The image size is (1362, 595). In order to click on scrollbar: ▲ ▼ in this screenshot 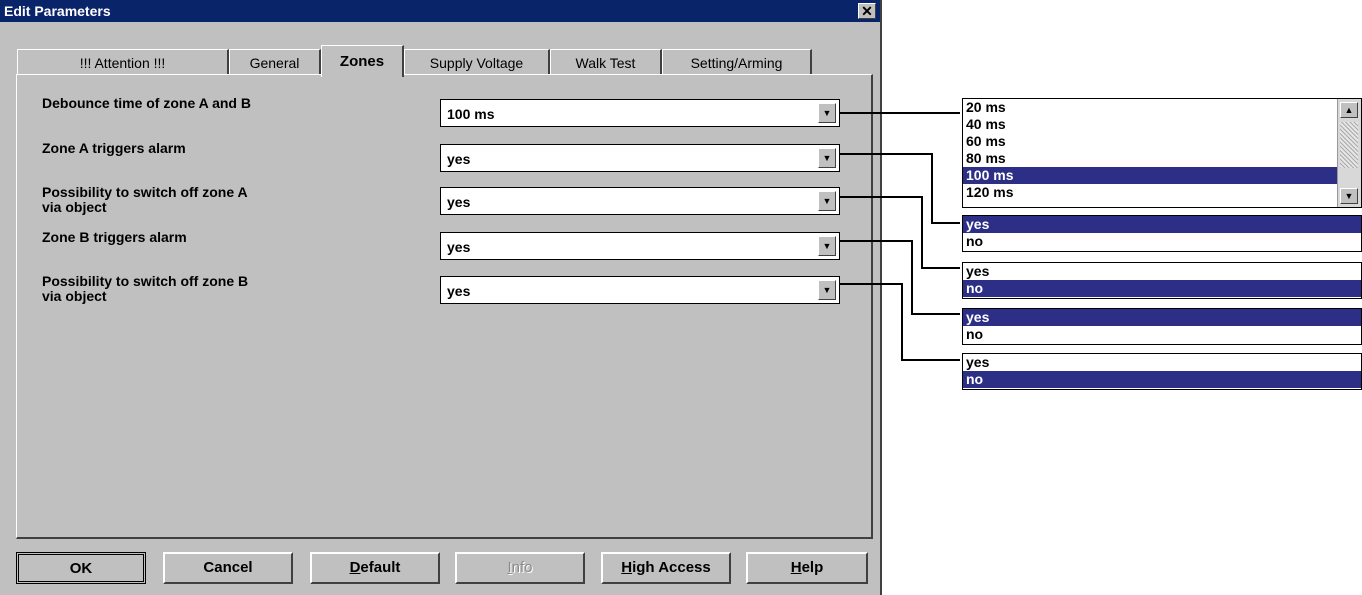, I will do `click(1349, 153)`.